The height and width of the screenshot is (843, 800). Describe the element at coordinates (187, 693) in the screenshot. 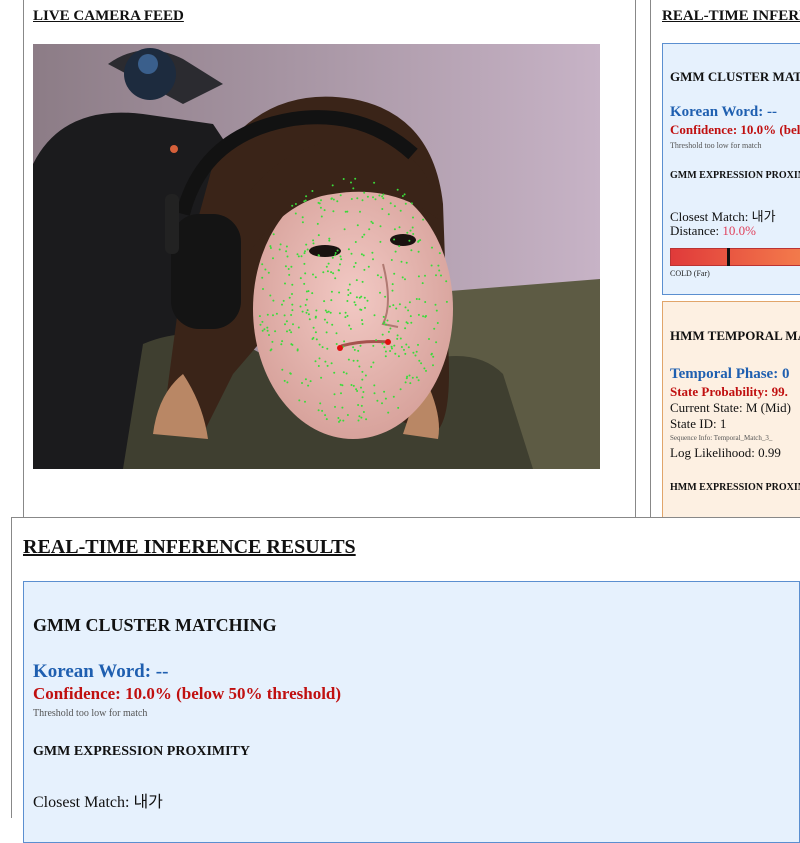

I see `gmm-confidence-bottom: Confidence: 10.0% (below 50% threshold)` at that location.